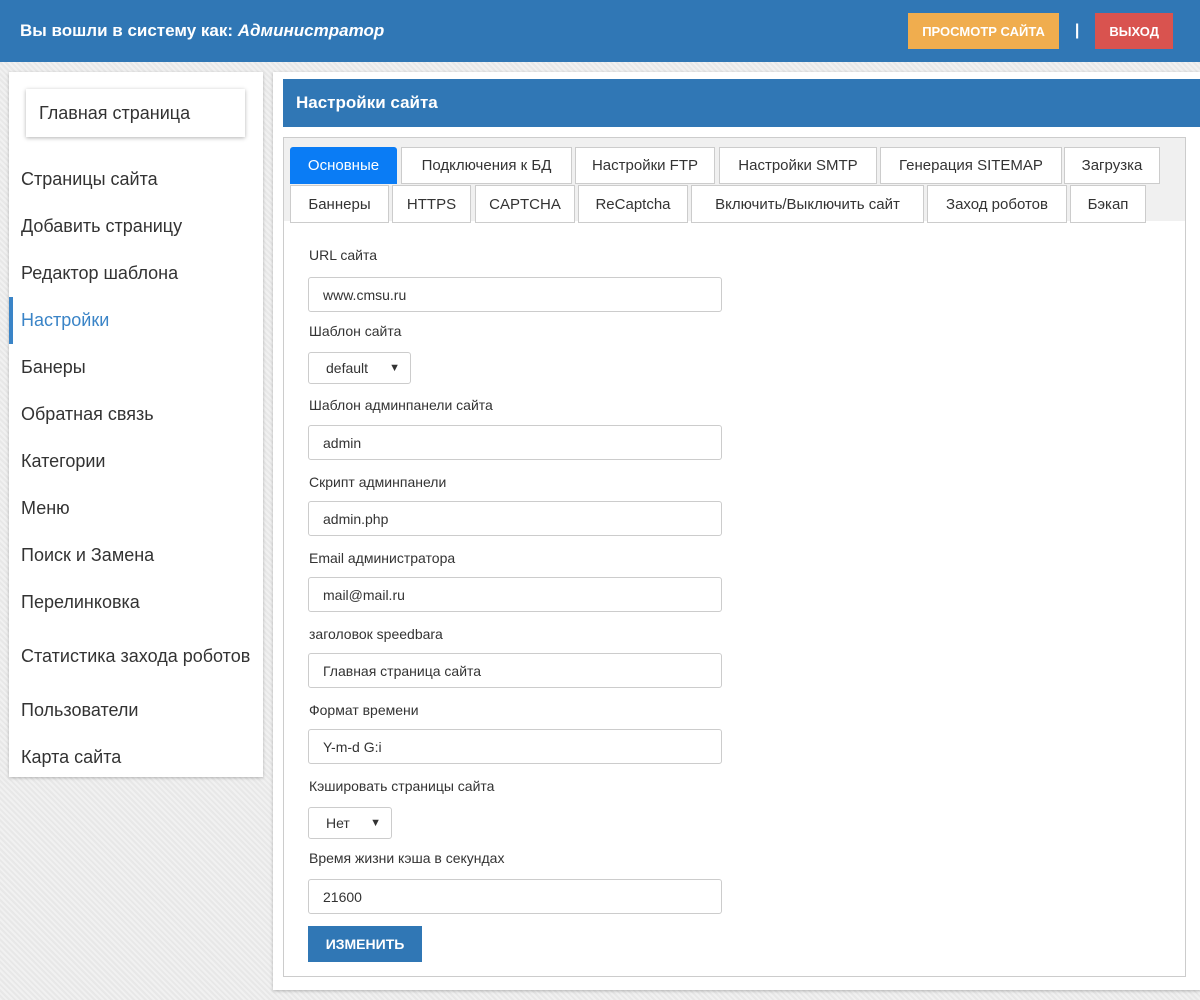 The height and width of the screenshot is (1000, 1200). Describe the element at coordinates (997, 204) in the screenshot. I see `tab-robot-visits: Заход роботов` at that location.